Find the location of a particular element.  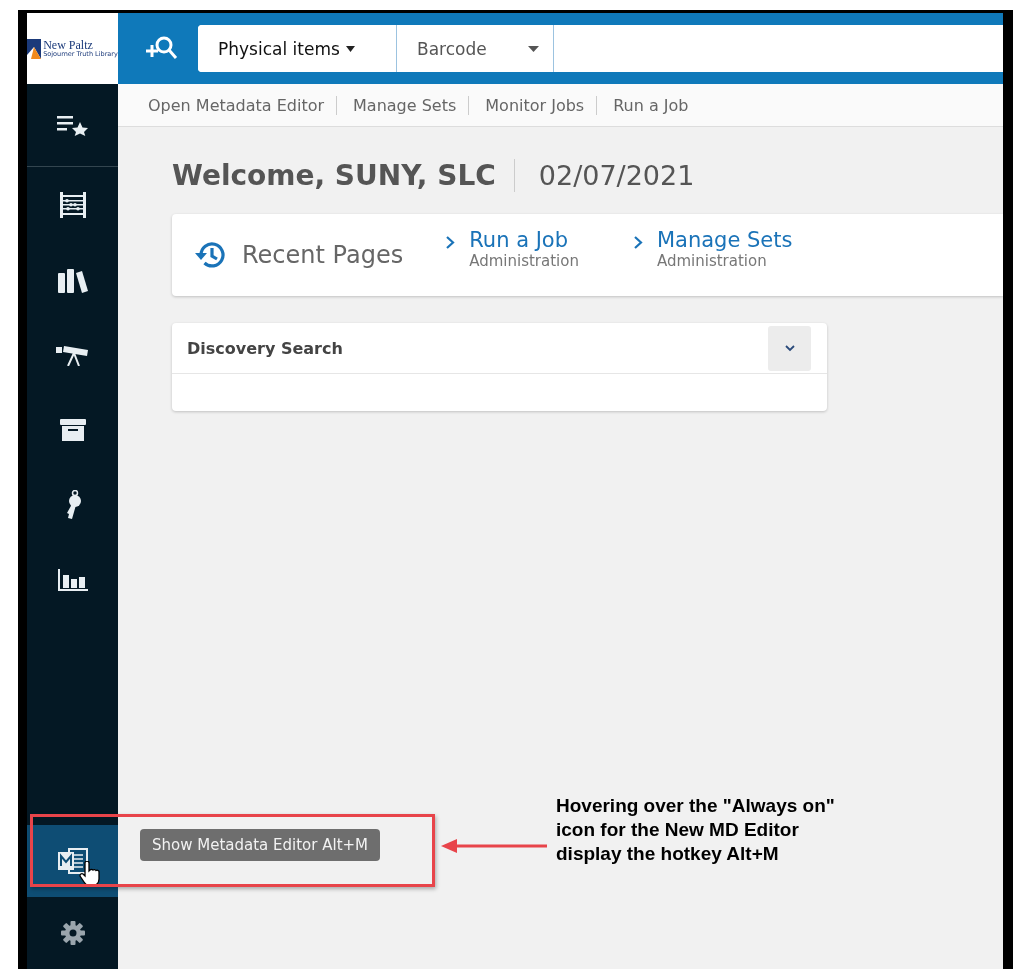

quick-link: Open Metadata Editor is located at coordinates (242, 105).